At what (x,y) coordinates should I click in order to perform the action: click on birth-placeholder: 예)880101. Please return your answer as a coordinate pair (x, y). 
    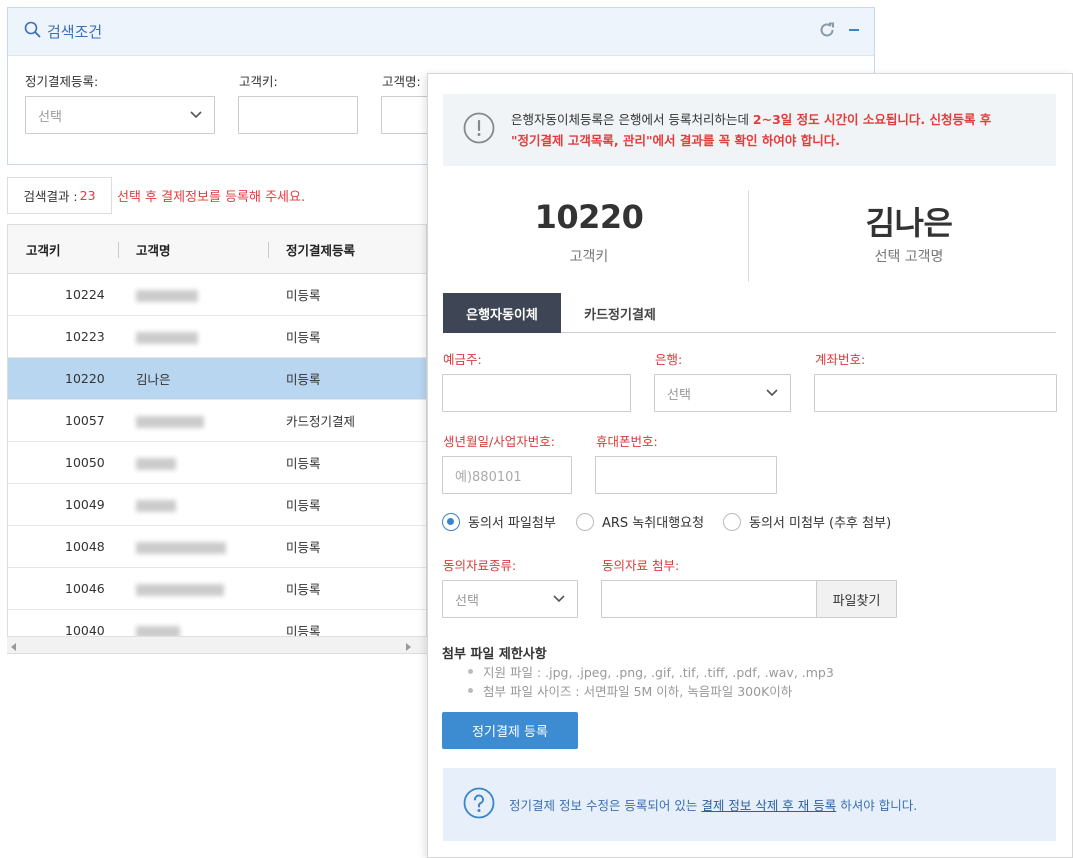
    Looking at the image, I should click on (488, 477).